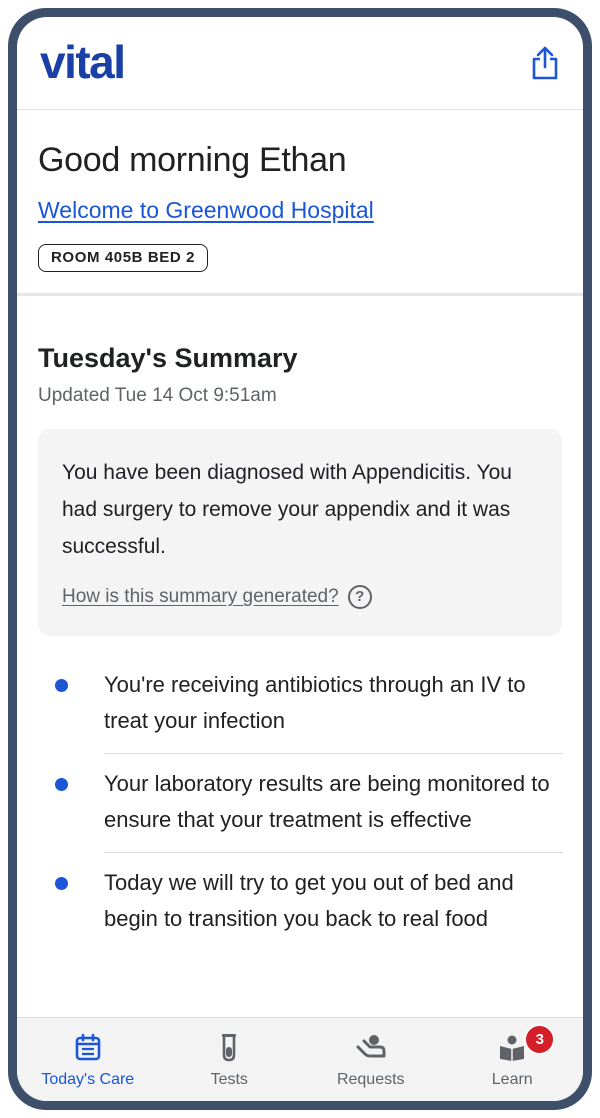 The image size is (600, 1118). I want to click on nav-label-requests: Requests, so click(370, 1079).